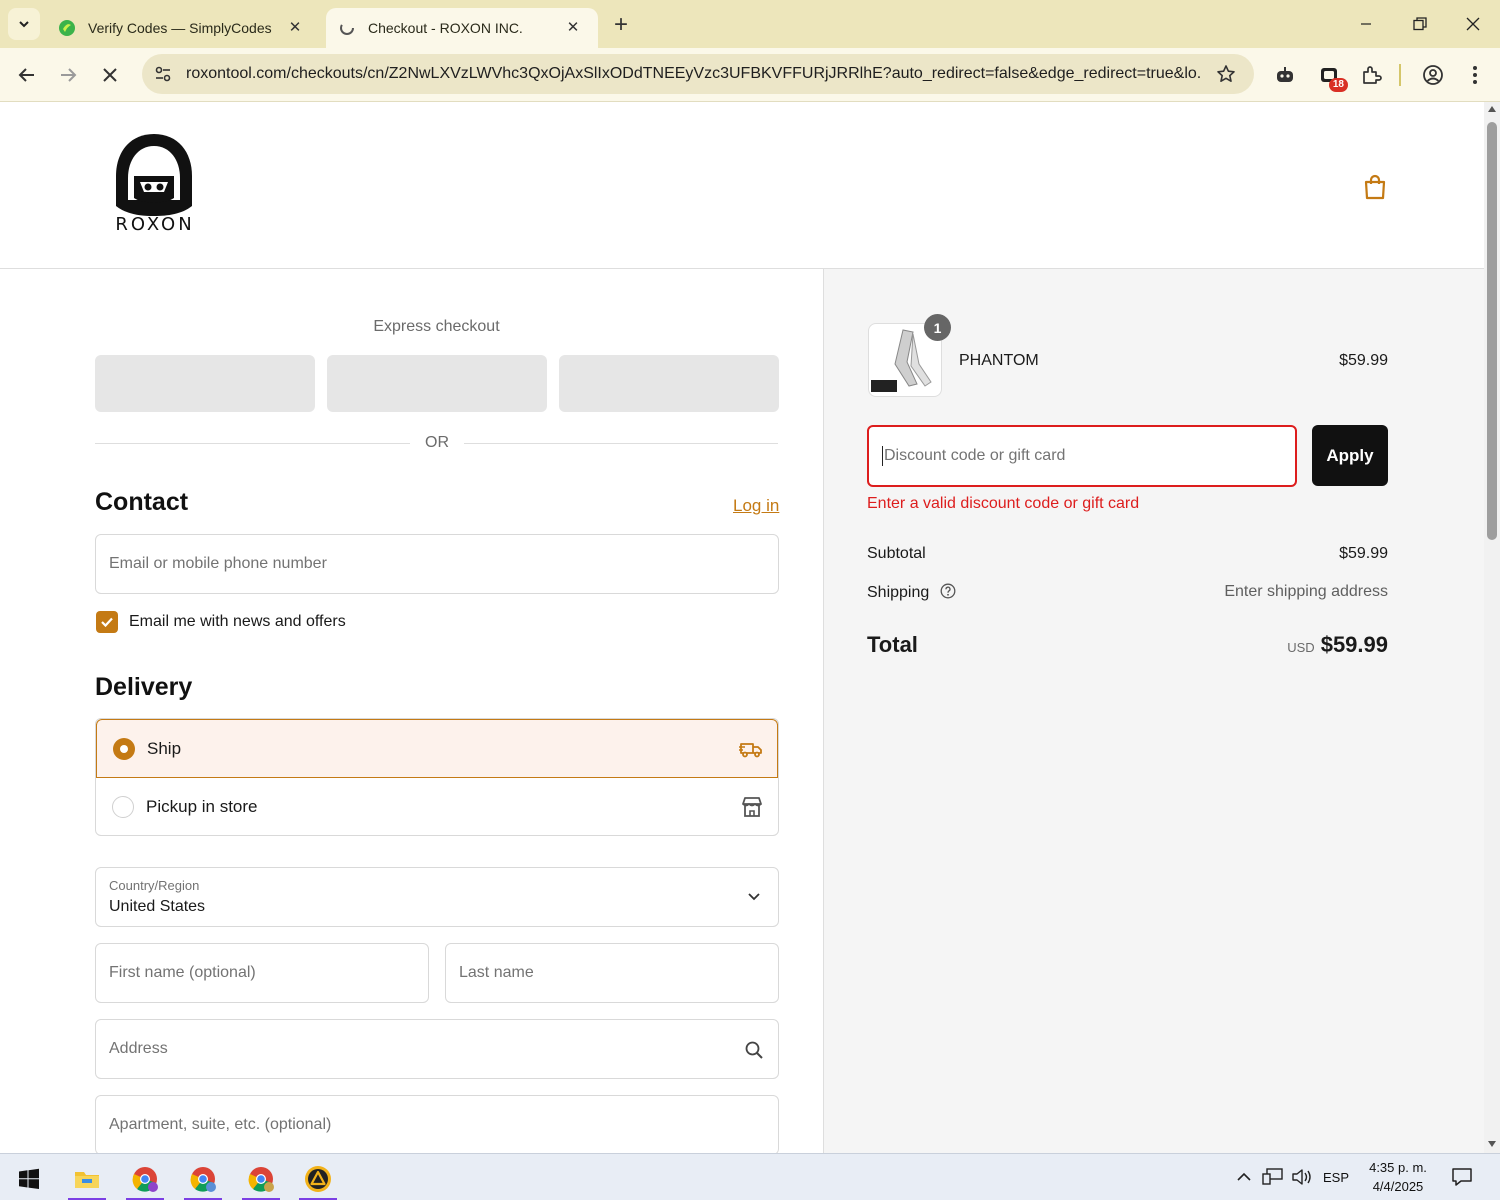 This screenshot has height=1200, width=1500. What do you see at coordinates (123, 807) in the screenshot?
I see `pickup-radio` at bounding box center [123, 807].